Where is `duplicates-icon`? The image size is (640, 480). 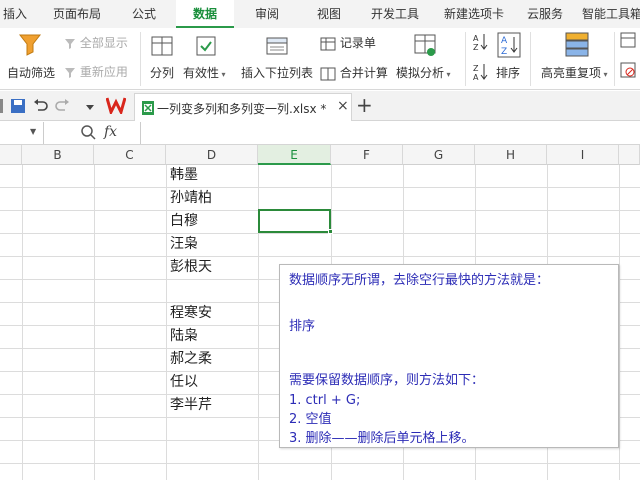 duplicates-icon is located at coordinates (628, 40).